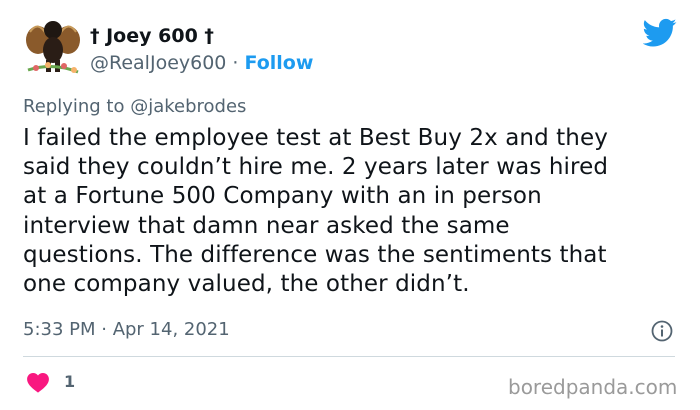 The image size is (700, 410). I want to click on like-count: 1, so click(69, 382).